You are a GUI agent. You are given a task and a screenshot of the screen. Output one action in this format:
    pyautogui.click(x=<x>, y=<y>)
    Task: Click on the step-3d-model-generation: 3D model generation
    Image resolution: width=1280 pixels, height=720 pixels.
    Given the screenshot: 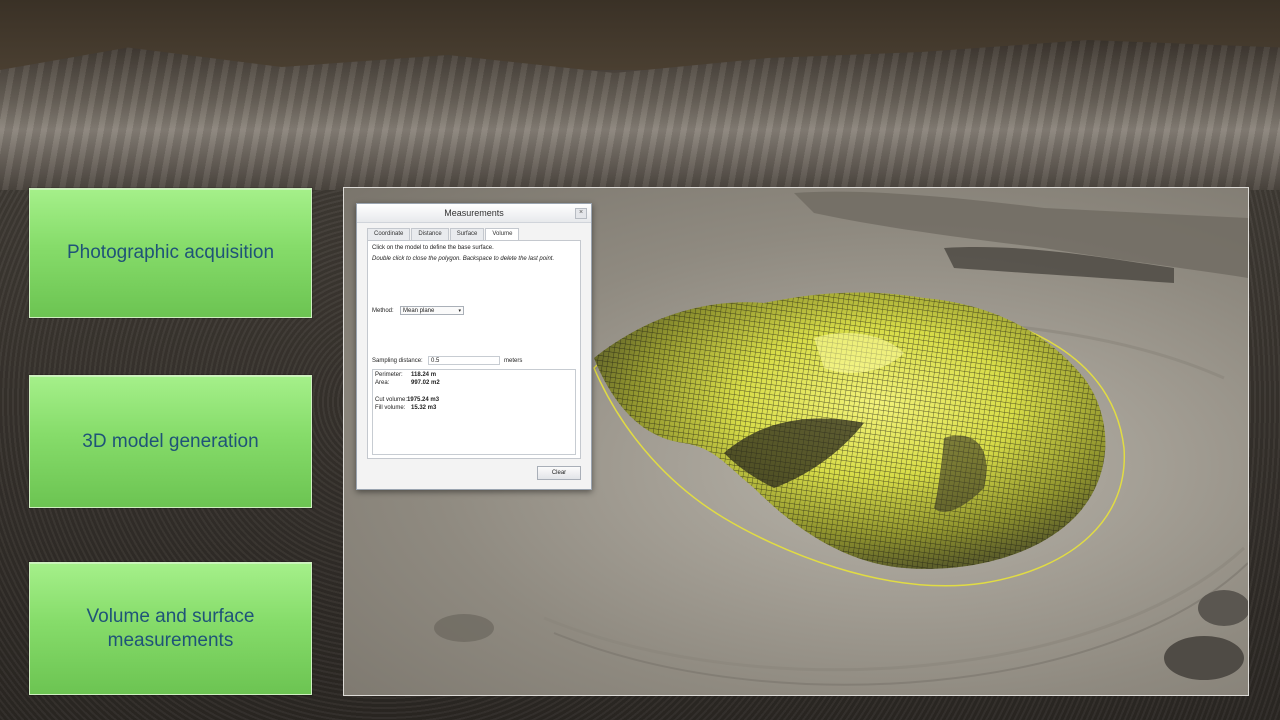 What is the action you would take?
    pyautogui.click(x=170, y=441)
    